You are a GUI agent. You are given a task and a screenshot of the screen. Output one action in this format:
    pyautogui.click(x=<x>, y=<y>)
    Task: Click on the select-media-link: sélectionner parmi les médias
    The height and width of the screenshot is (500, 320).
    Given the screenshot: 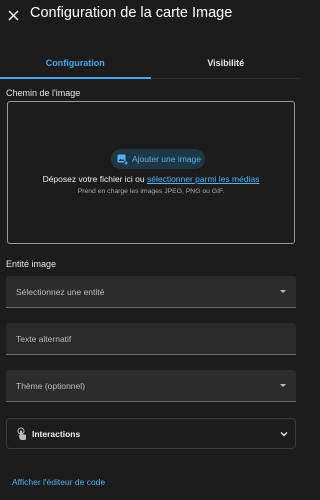 What is the action you would take?
    pyautogui.click(x=203, y=179)
    